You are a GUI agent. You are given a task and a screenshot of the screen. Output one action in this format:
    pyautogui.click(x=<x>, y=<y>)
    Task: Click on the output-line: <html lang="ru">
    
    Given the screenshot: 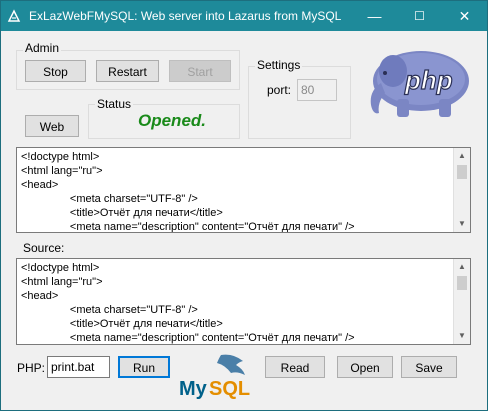 What is the action you would take?
    pyautogui.click(x=62, y=171)
    